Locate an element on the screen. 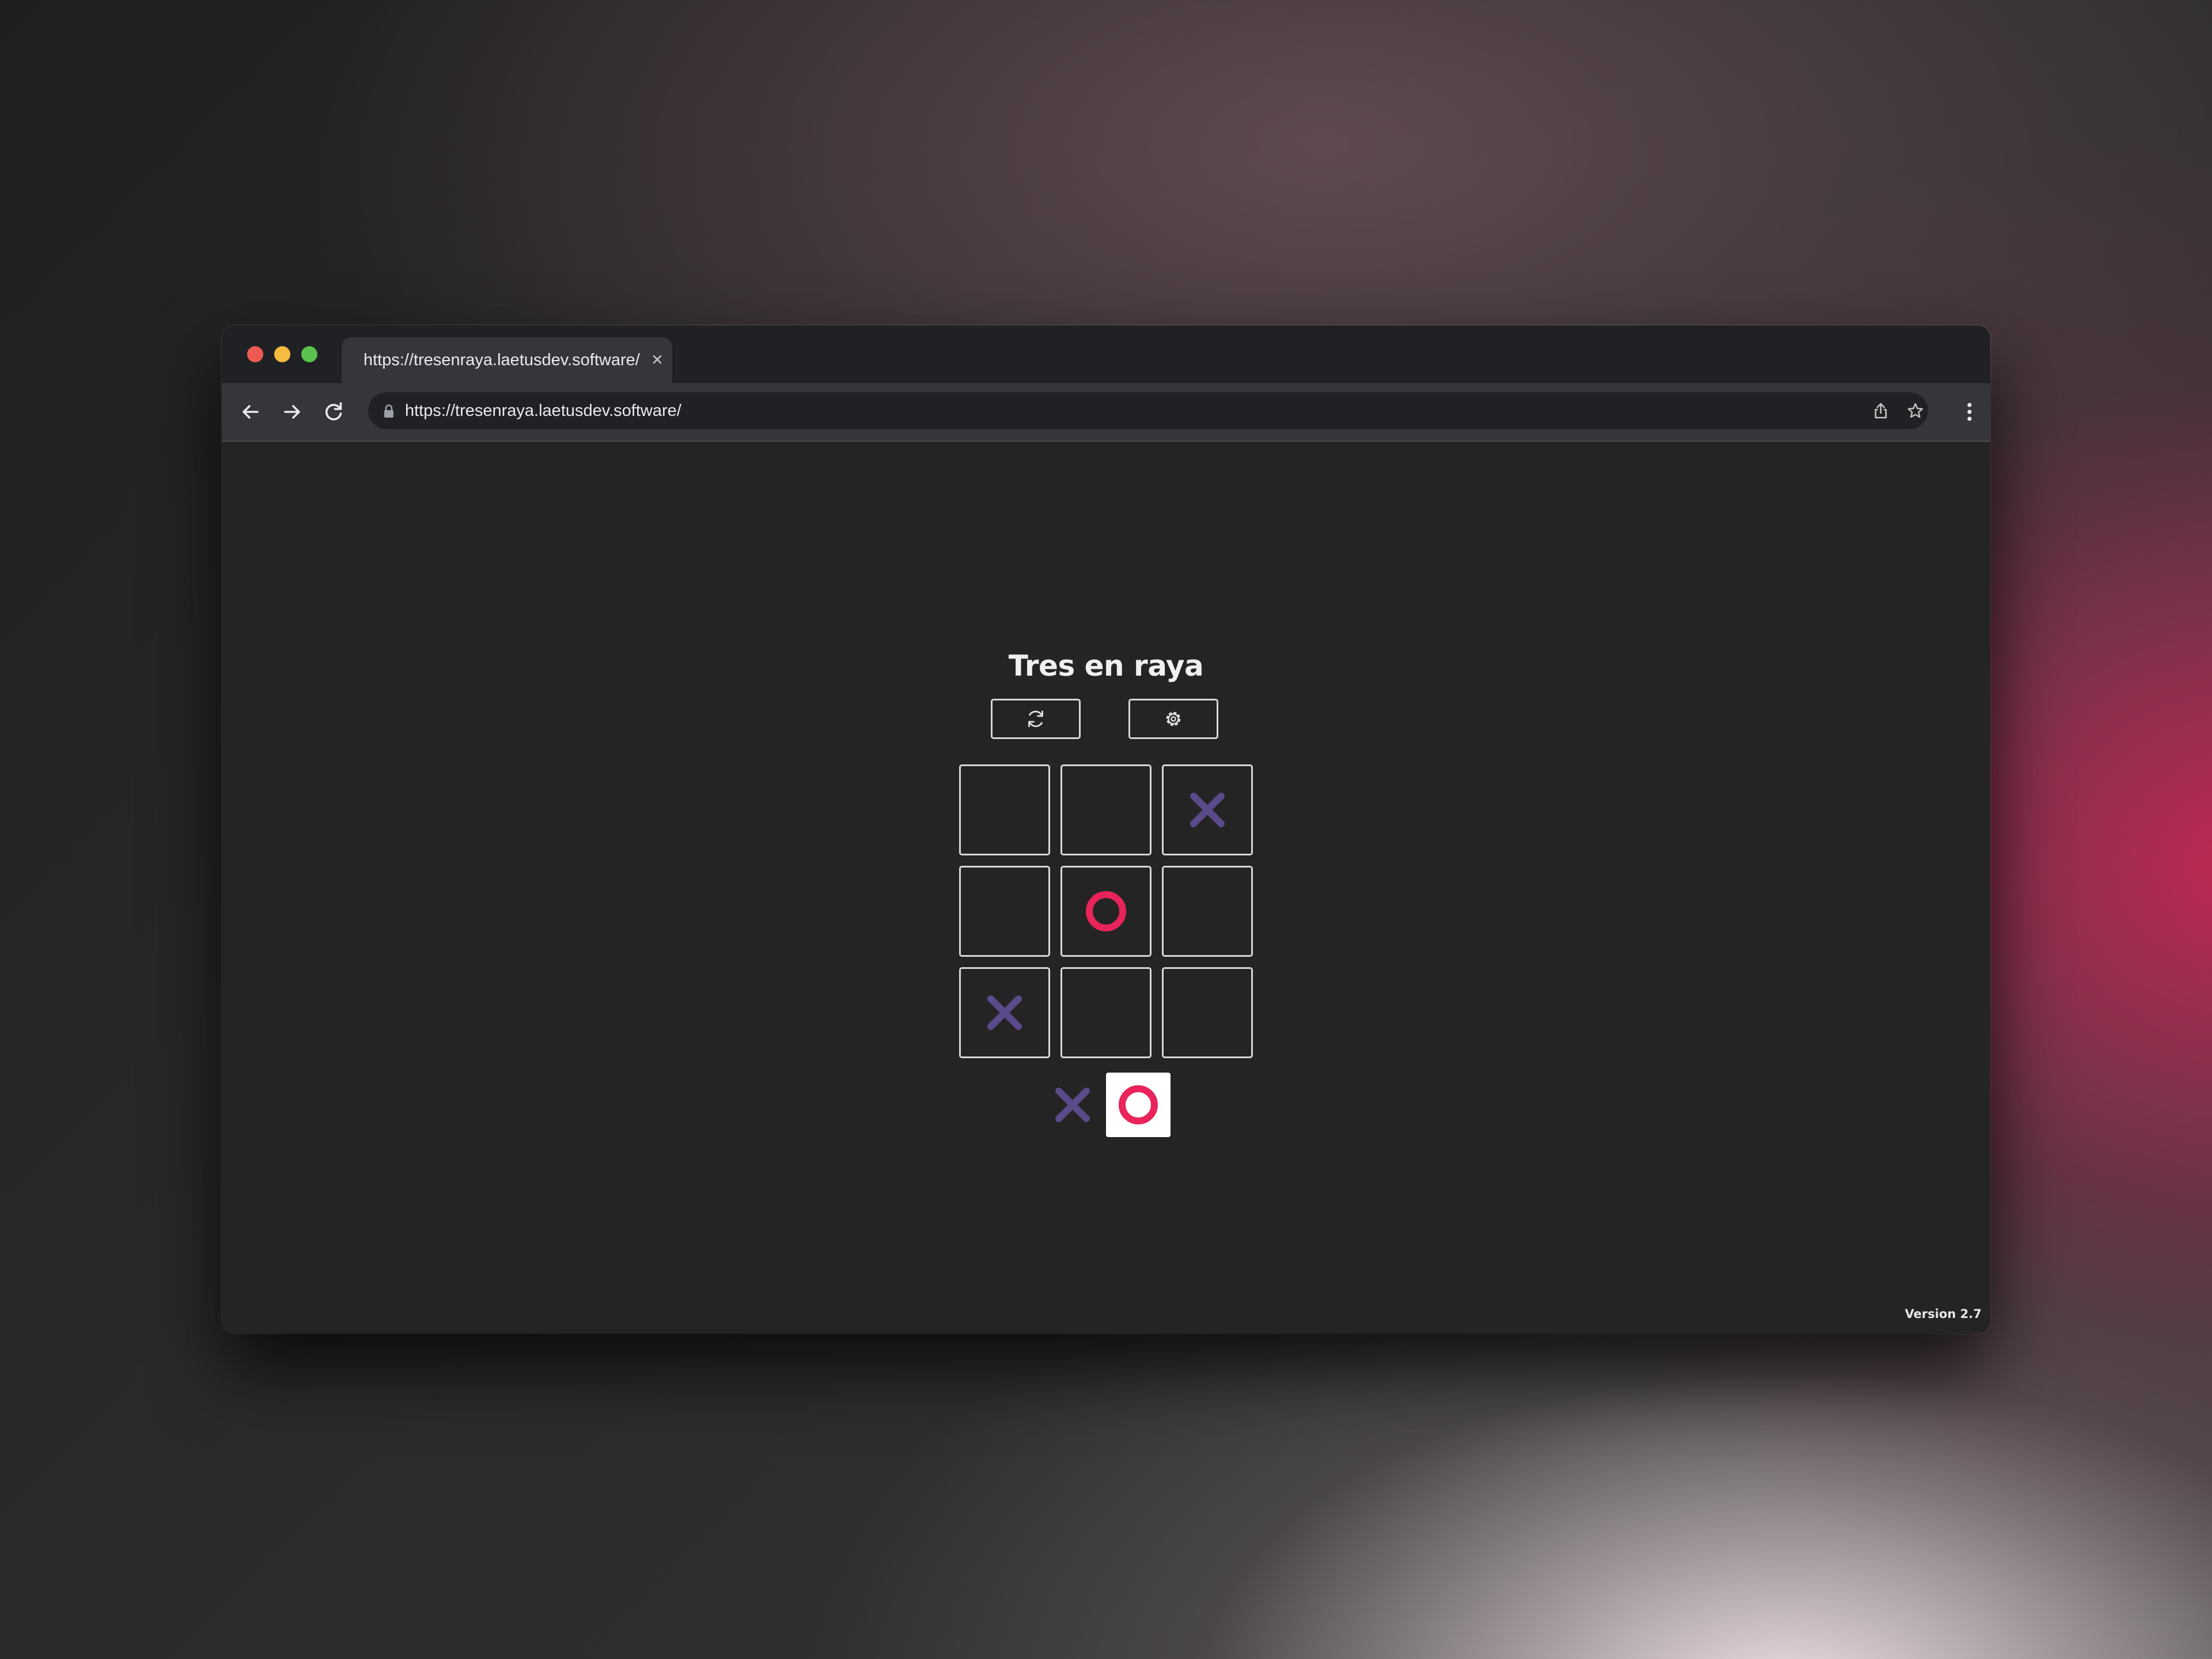 The height and width of the screenshot is (1659, 2212). turn-indicator-o is located at coordinates (1138, 1105).